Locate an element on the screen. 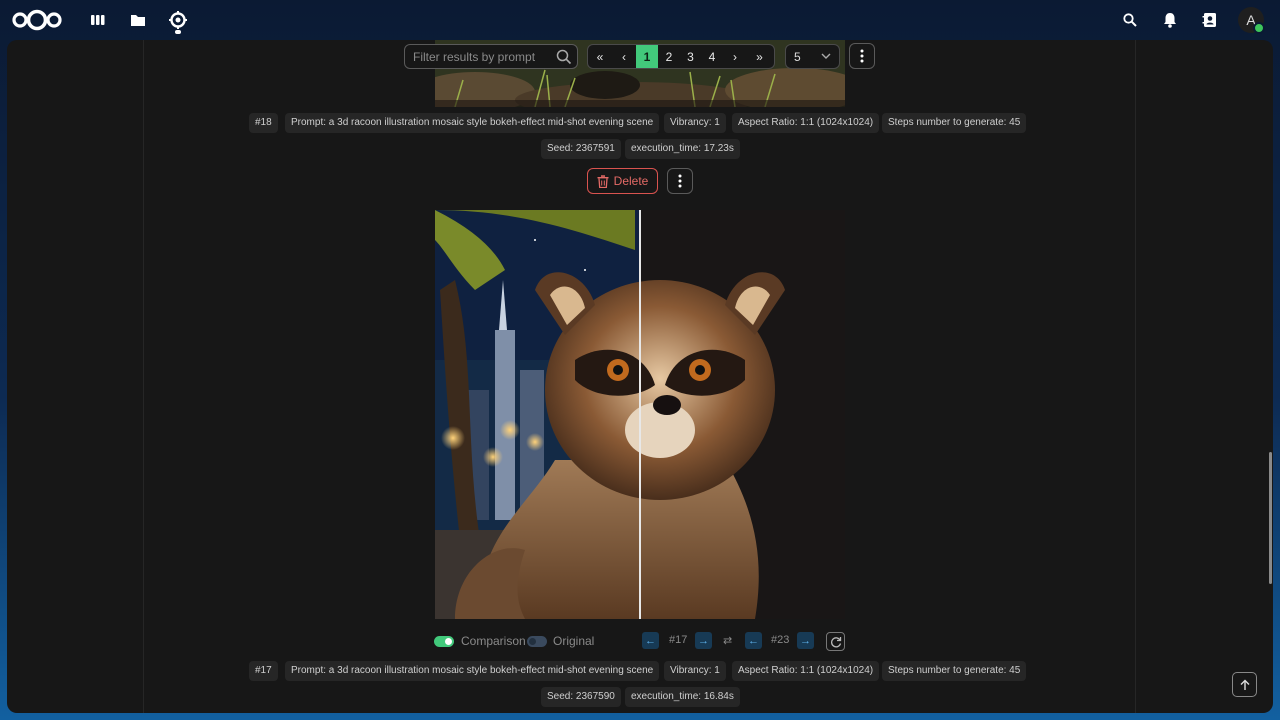  left-column-divider is located at coordinates (143, 376).